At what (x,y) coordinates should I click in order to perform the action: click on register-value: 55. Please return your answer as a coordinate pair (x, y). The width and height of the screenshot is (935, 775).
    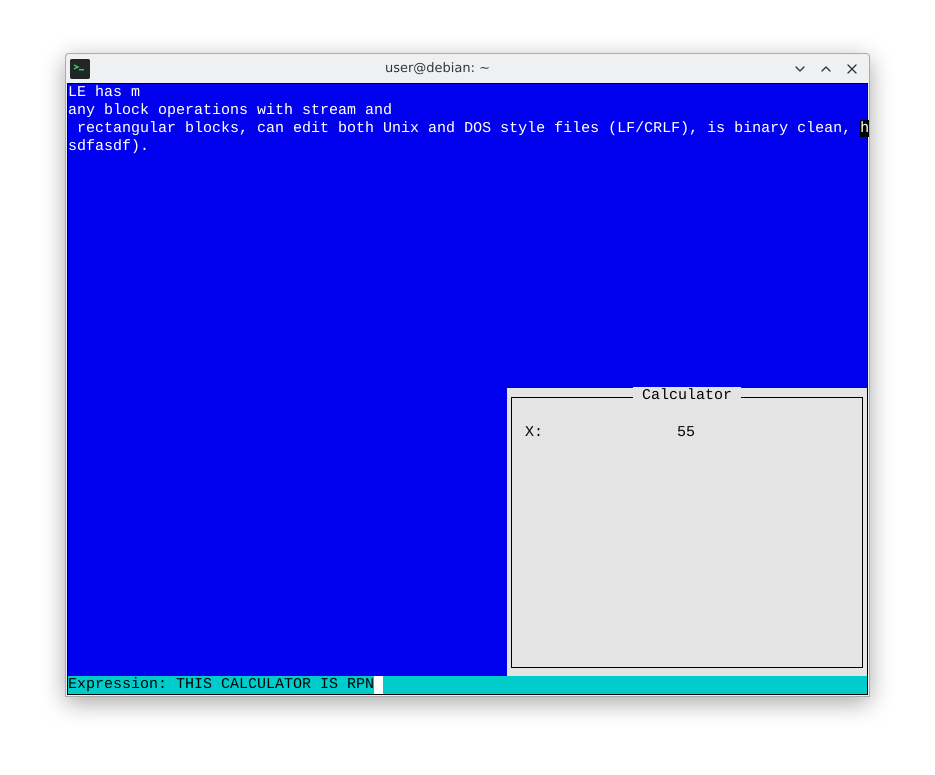
    Looking at the image, I should click on (686, 433).